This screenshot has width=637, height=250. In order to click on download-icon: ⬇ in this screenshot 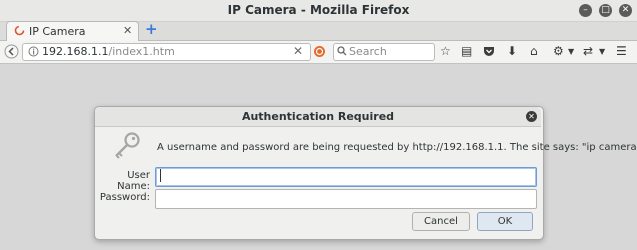, I will do `click(512, 51)`.